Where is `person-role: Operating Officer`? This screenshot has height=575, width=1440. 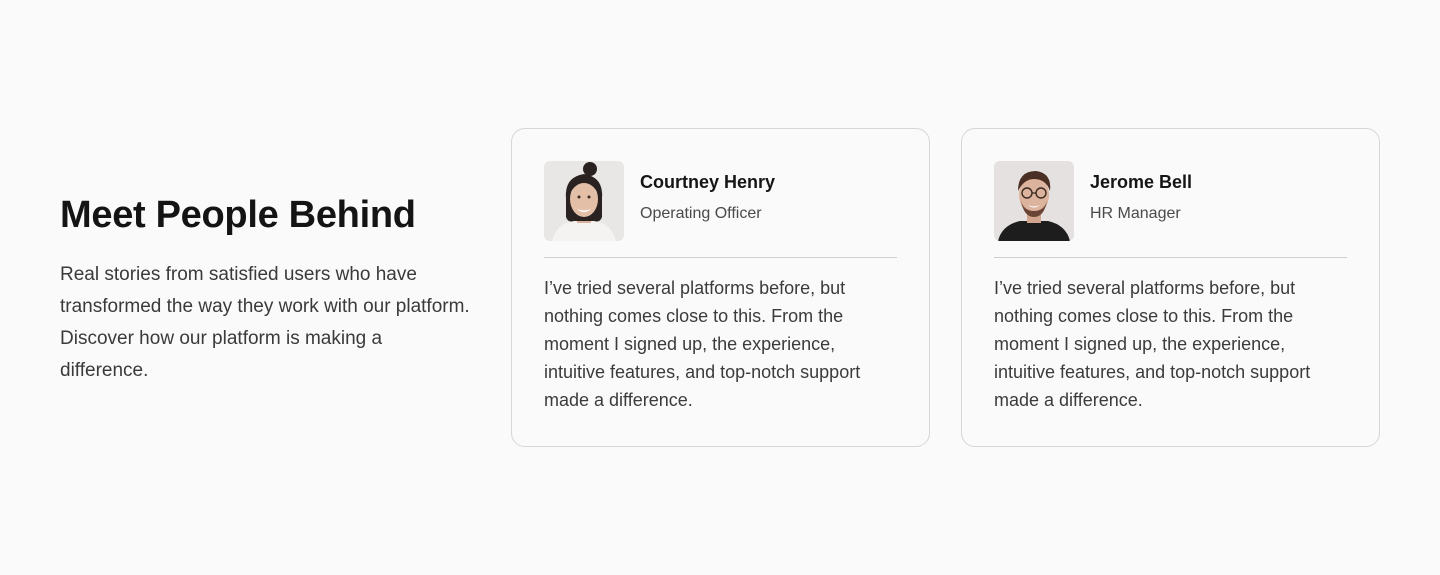
person-role: Operating Officer is located at coordinates (701, 213).